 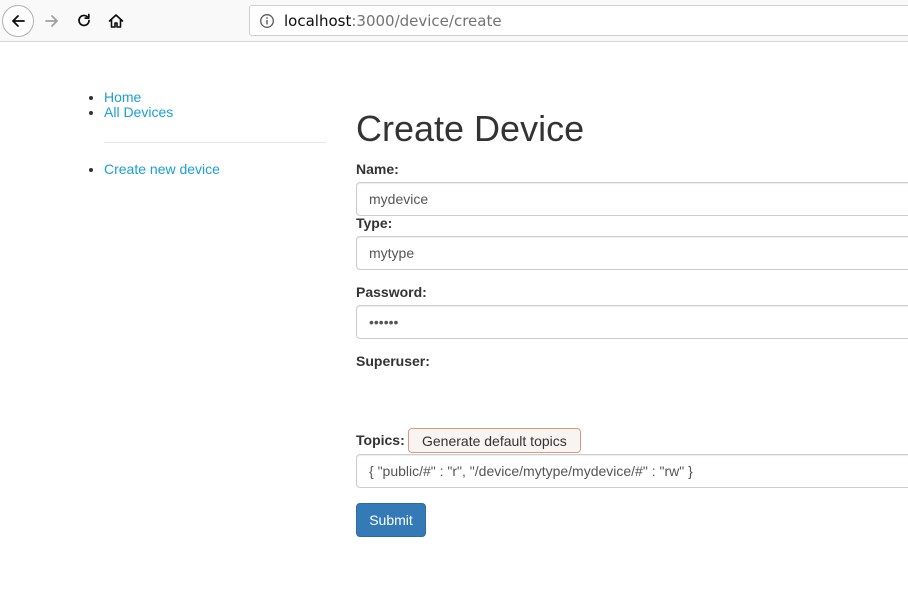 I want to click on topics-label: Topics:, so click(x=380, y=440).